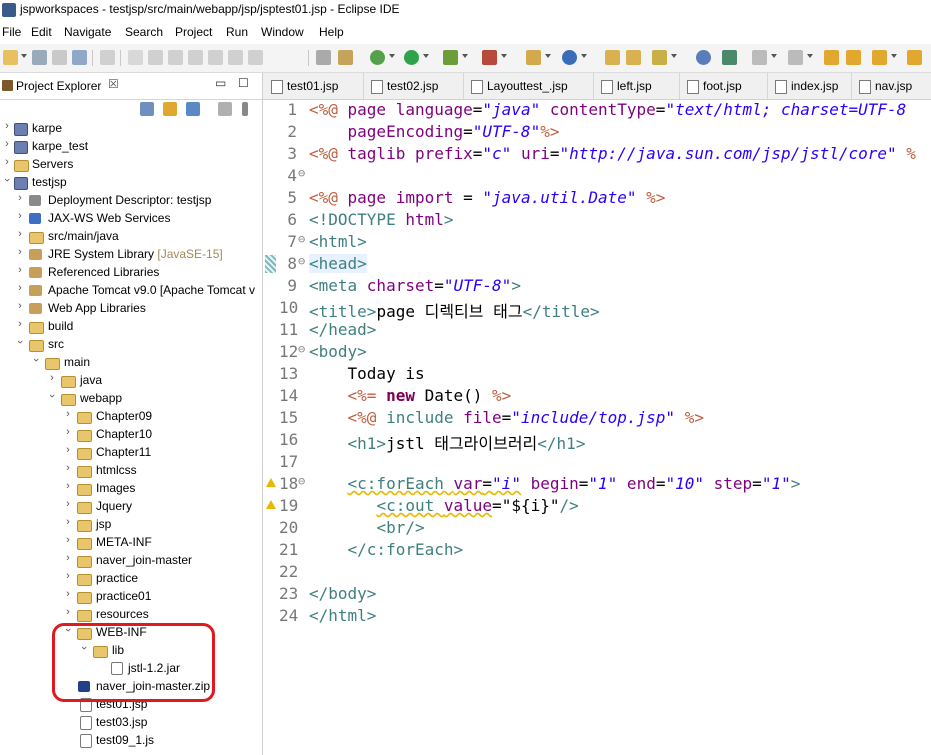 The width and height of the screenshot is (931, 755). I want to click on new-class-dropdown-icon, so click(584, 56).